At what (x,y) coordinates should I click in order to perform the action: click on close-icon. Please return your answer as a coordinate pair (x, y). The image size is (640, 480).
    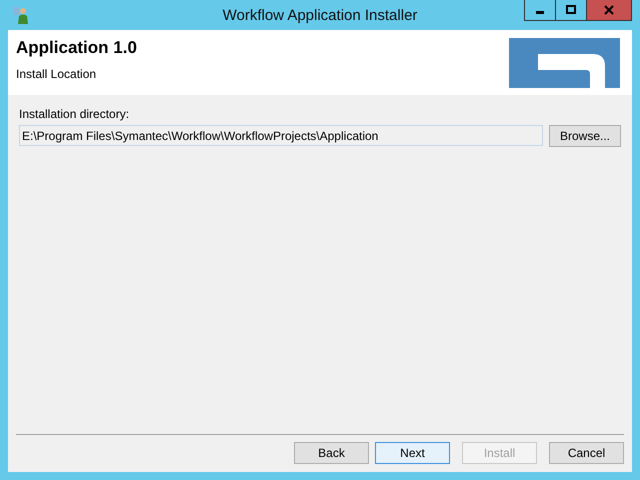
    Looking at the image, I should click on (609, 10).